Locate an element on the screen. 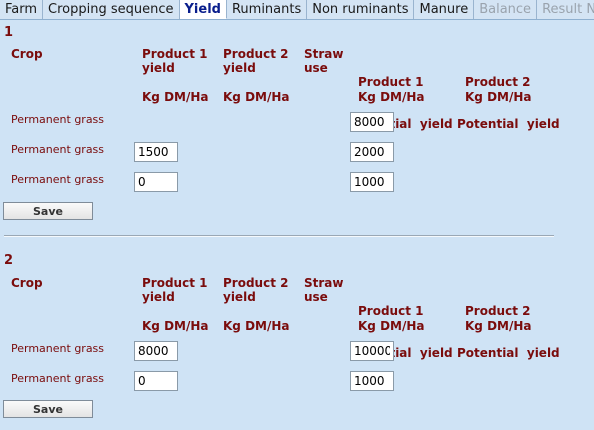 The height and width of the screenshot is (430, 594). tab-non-ruminants: Non ruminants is located at coordinates (361, 9).